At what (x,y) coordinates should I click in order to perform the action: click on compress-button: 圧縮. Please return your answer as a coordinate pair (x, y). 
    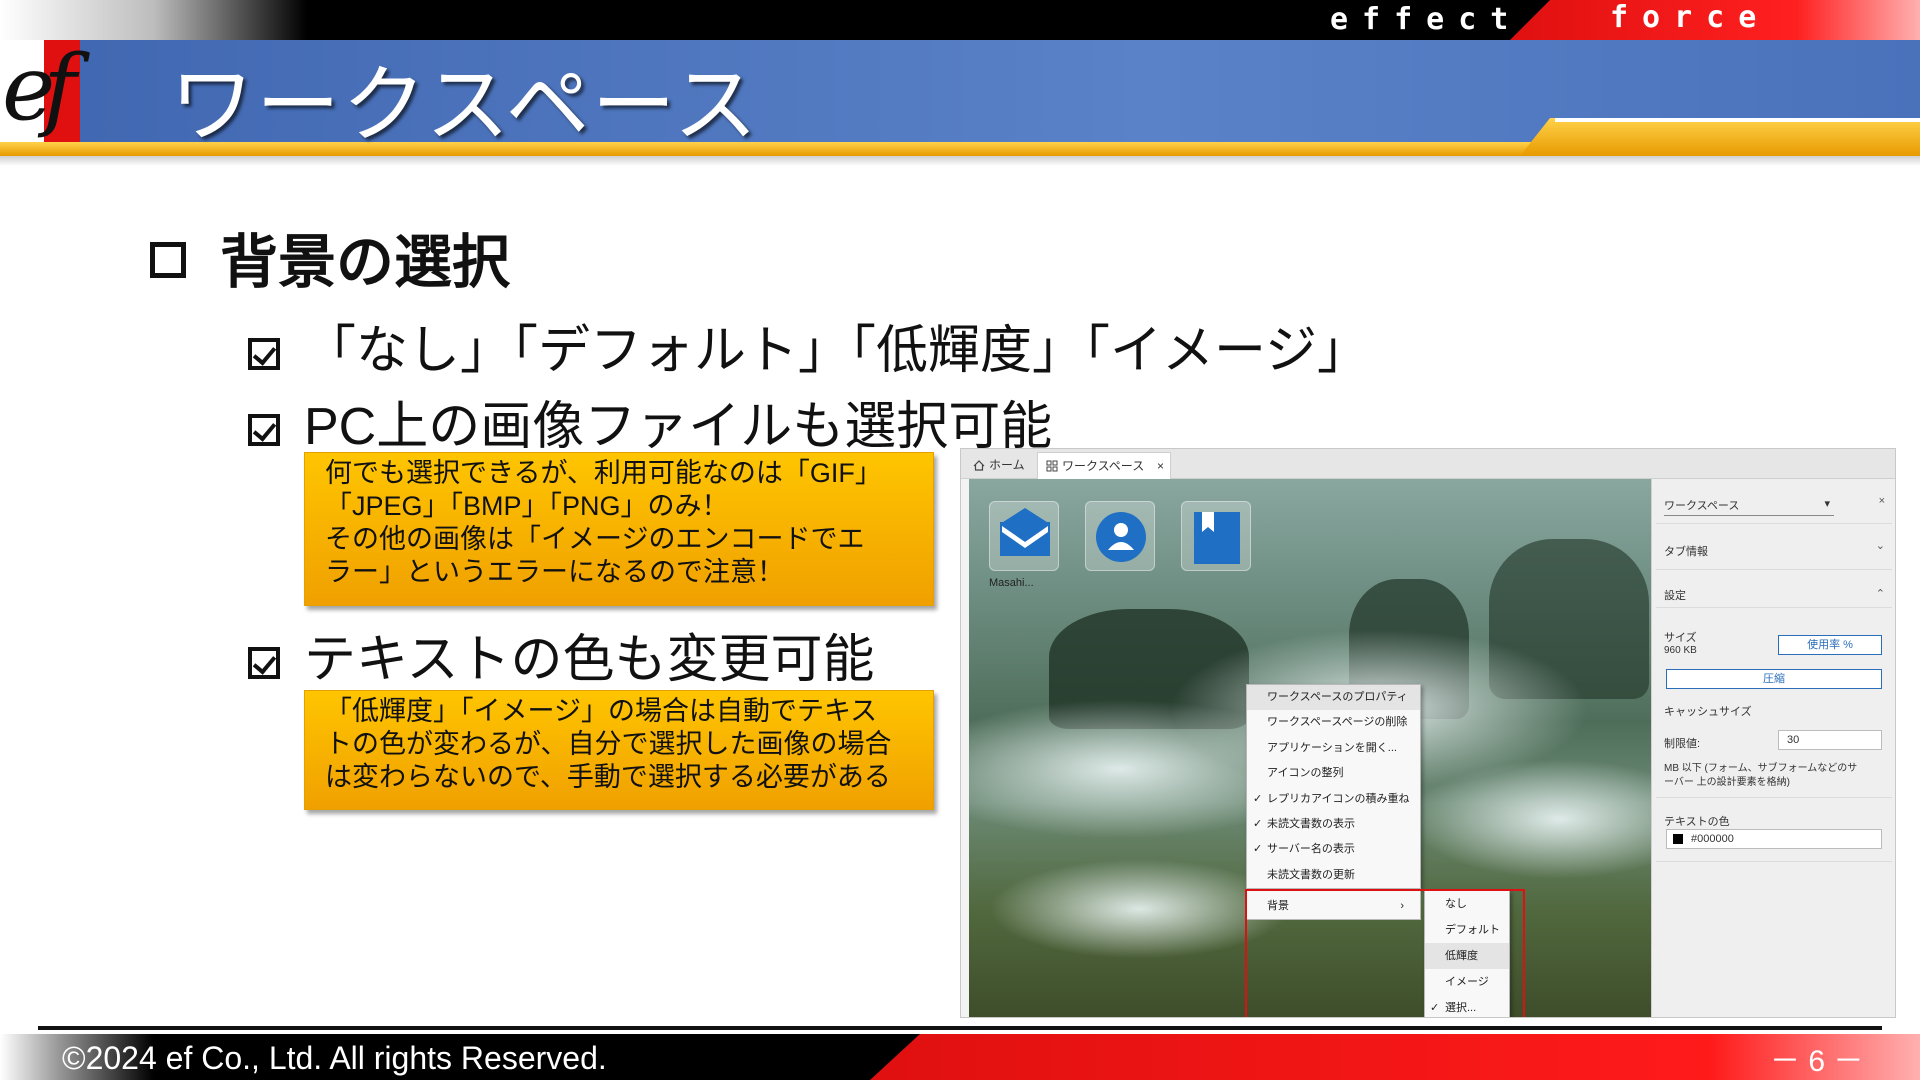
    Looking at the image, I should click on (1774, 679).